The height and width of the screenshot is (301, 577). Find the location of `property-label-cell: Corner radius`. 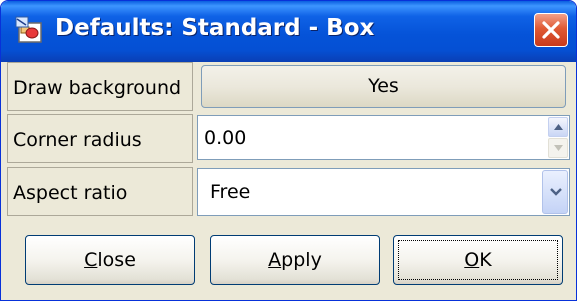

property-label-cell: Corner radius is located at coordinates (100, 138).